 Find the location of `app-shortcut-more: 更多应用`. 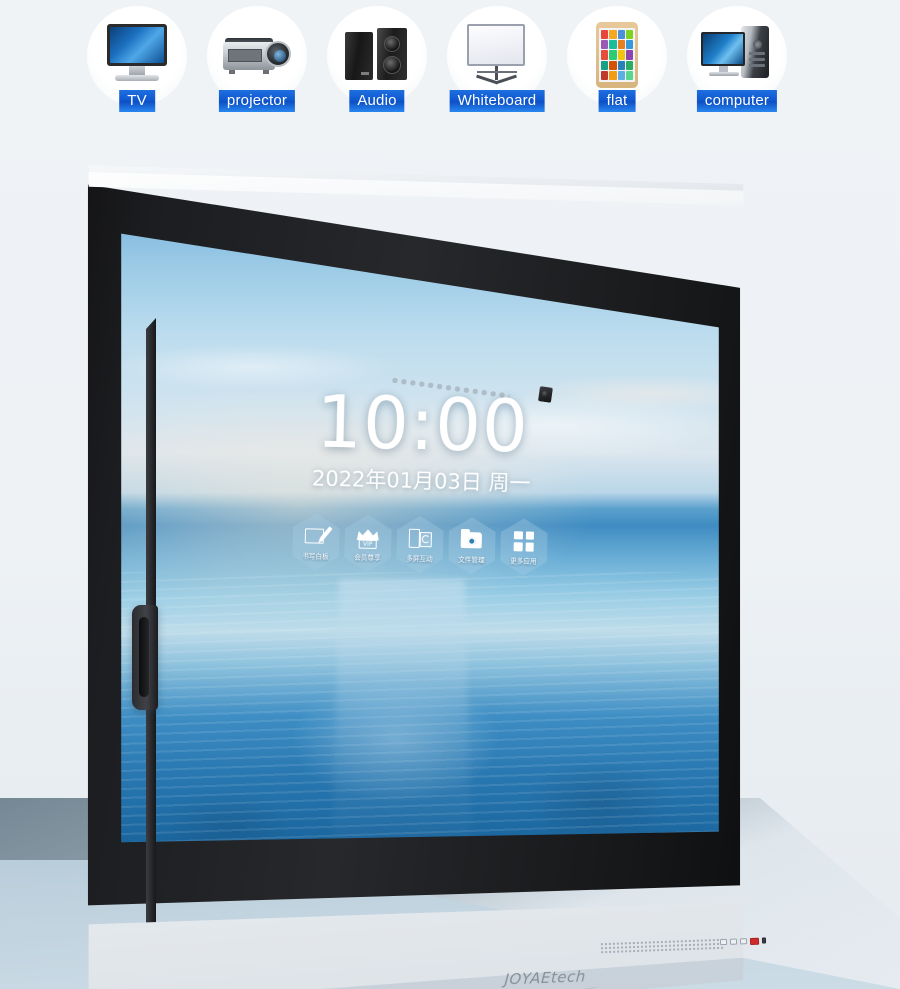

app-shortcut-more: 更多应用 is located at coordinates (524, 547).